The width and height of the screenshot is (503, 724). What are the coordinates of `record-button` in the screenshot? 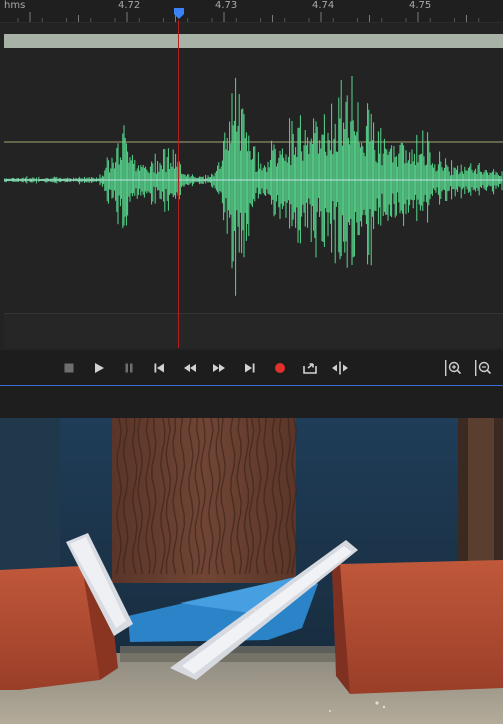 It's located at (280, 368).